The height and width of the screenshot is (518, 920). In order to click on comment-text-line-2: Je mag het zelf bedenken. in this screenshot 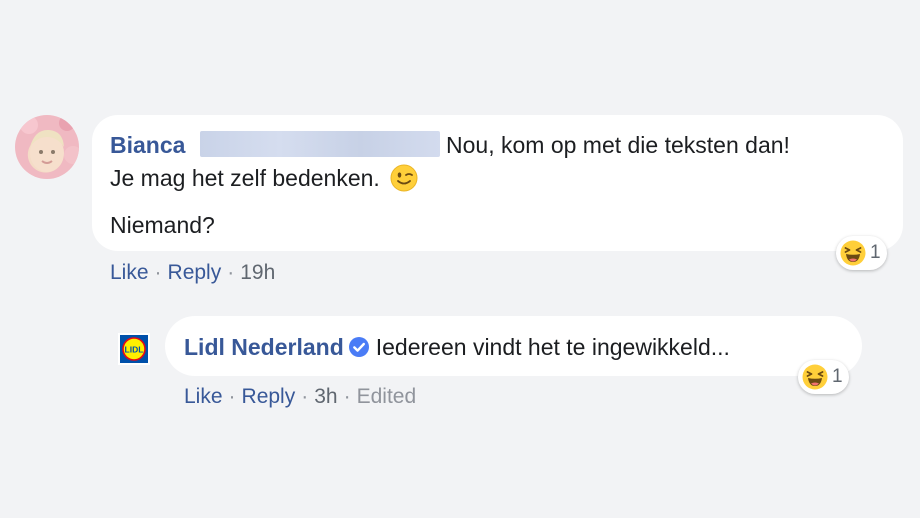, I will do `click(245, 178)`.